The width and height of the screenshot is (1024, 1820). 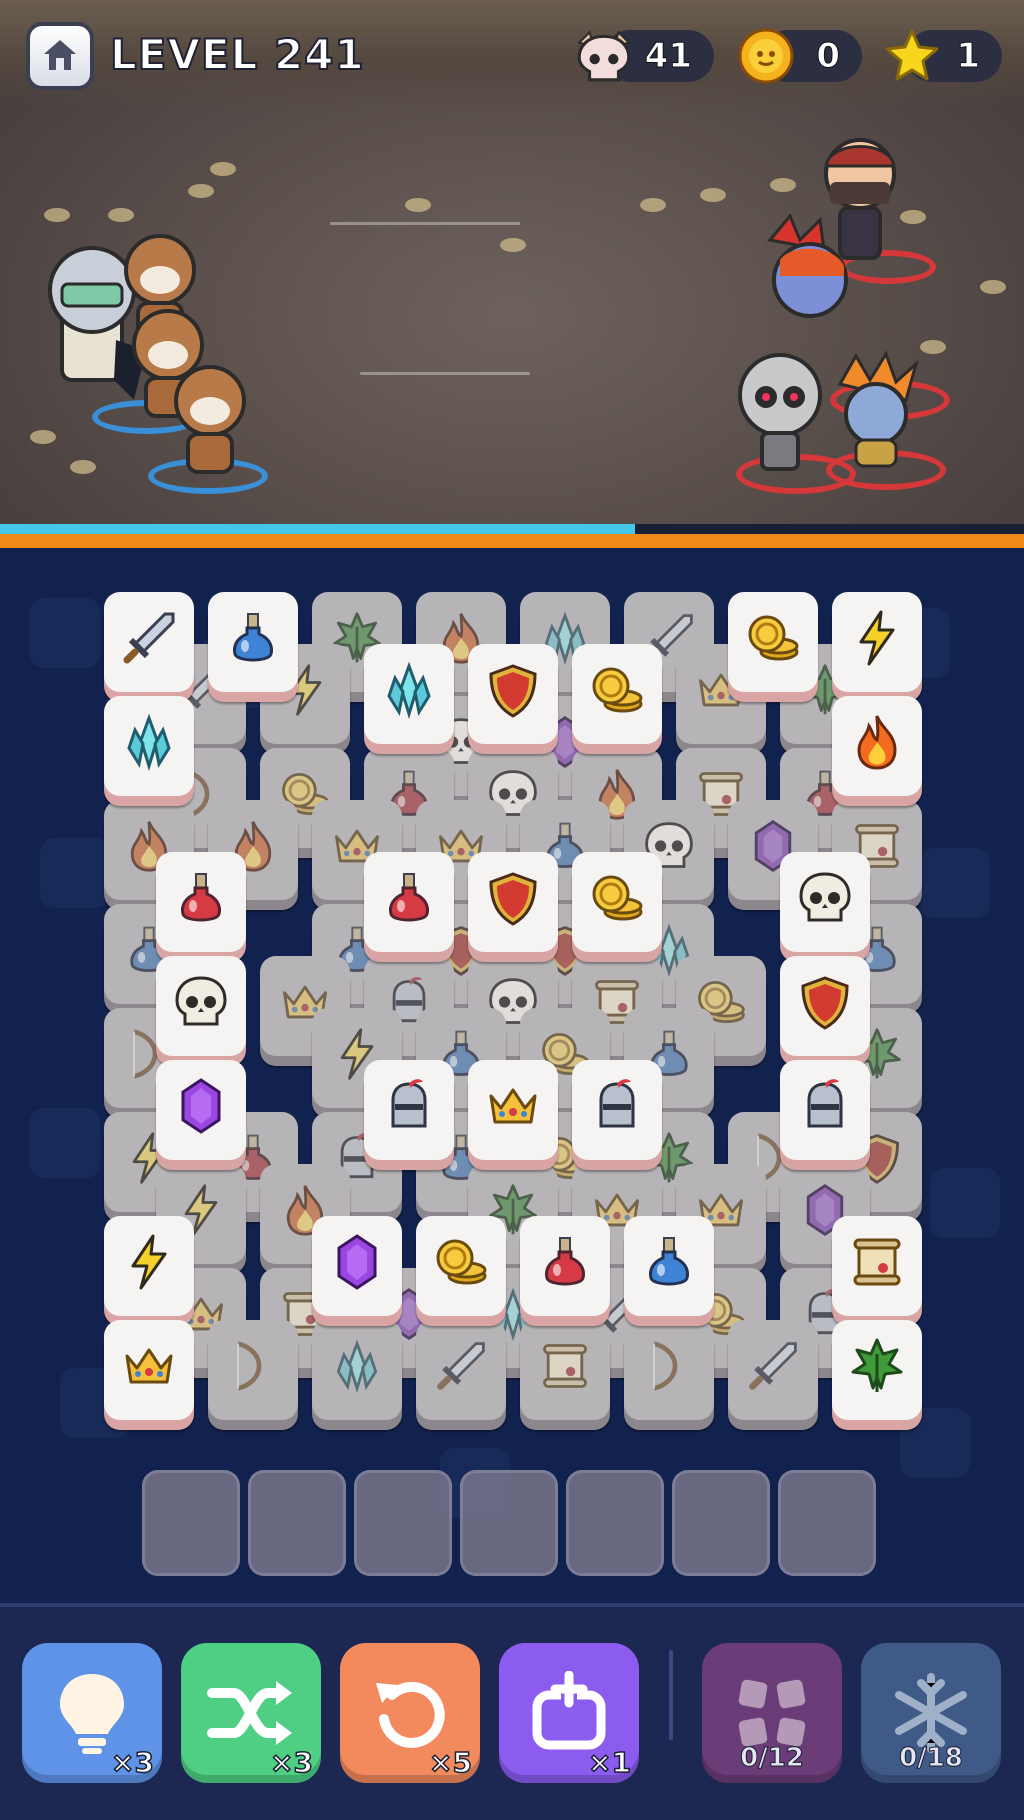 What do you see at coordinates (912, 56) in the screenshot?
I see `star-icon` at bounding box center [912, 56].